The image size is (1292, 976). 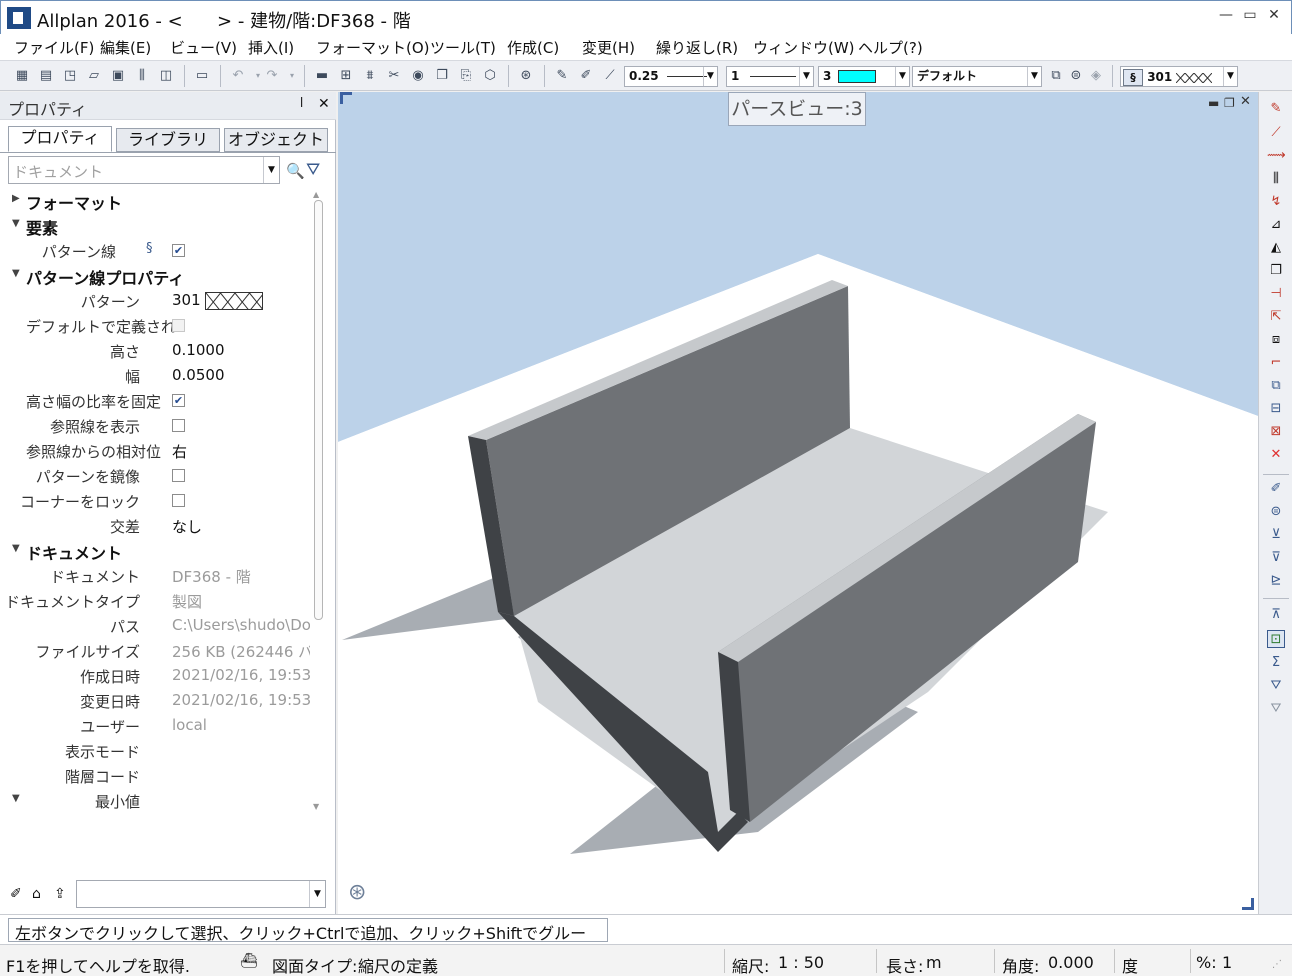 I want to click on viewport-minimize-icon: ▬, so click(x=1213, y=103).